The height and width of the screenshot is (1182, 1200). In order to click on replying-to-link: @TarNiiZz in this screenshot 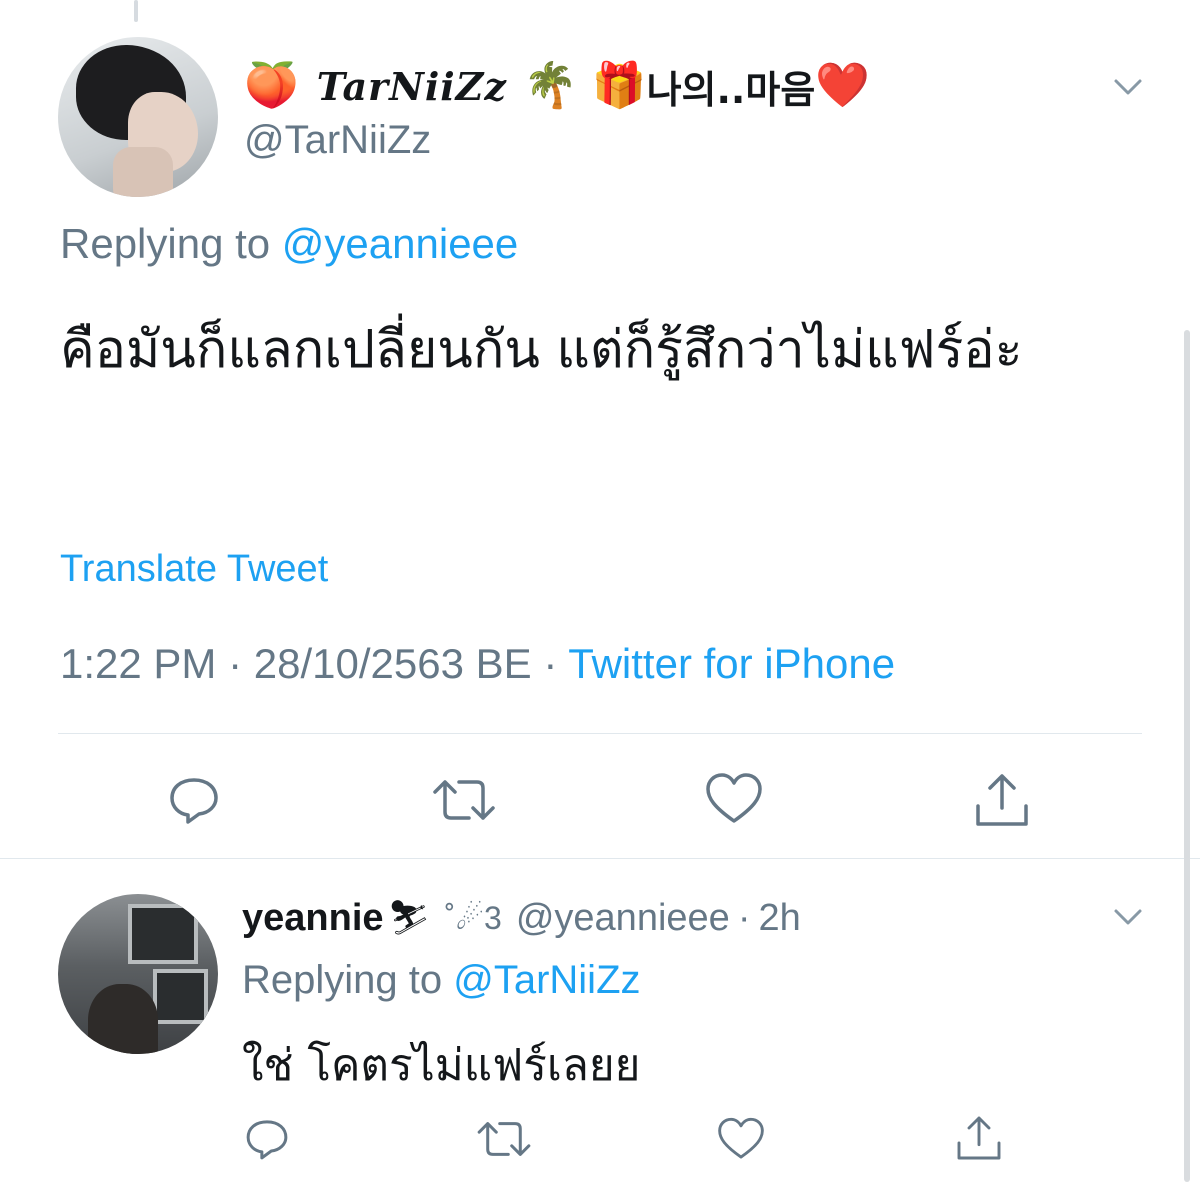, I will do `click(546, 980)`.